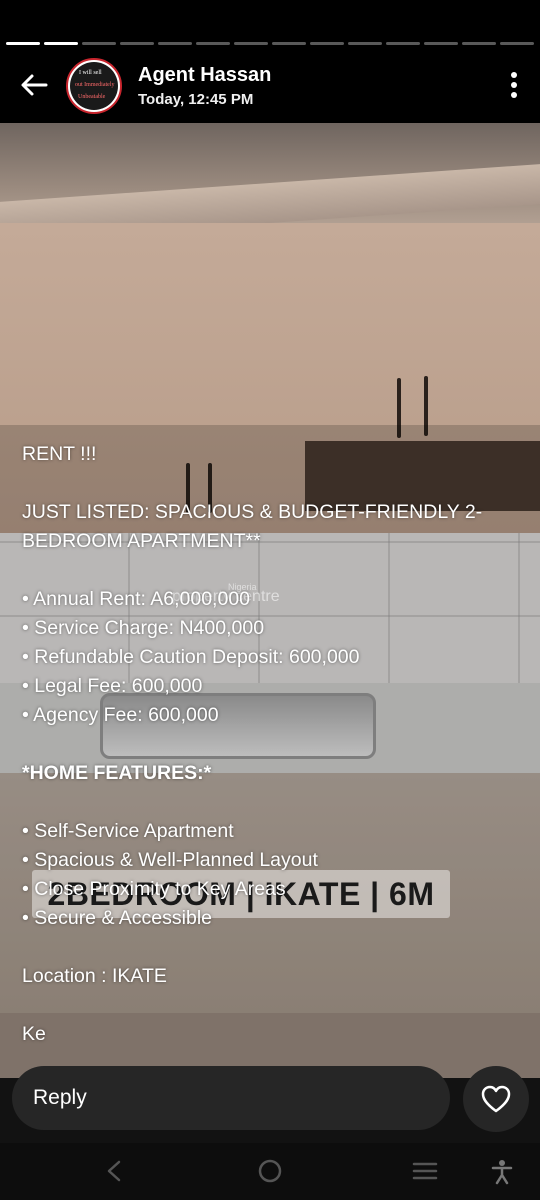 The width and height of the screenshot is (540, 1200). Describe the element at coordinates (502, 1172) in the screenshot. I see `accessibility-icon` at that location.